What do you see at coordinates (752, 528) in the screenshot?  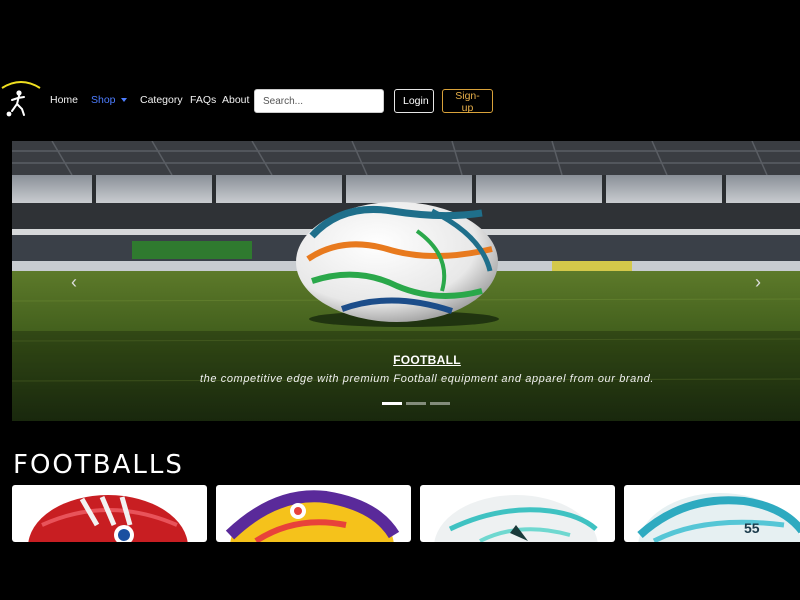 I see `svg-text: 55` at bounding box center [752, 528].